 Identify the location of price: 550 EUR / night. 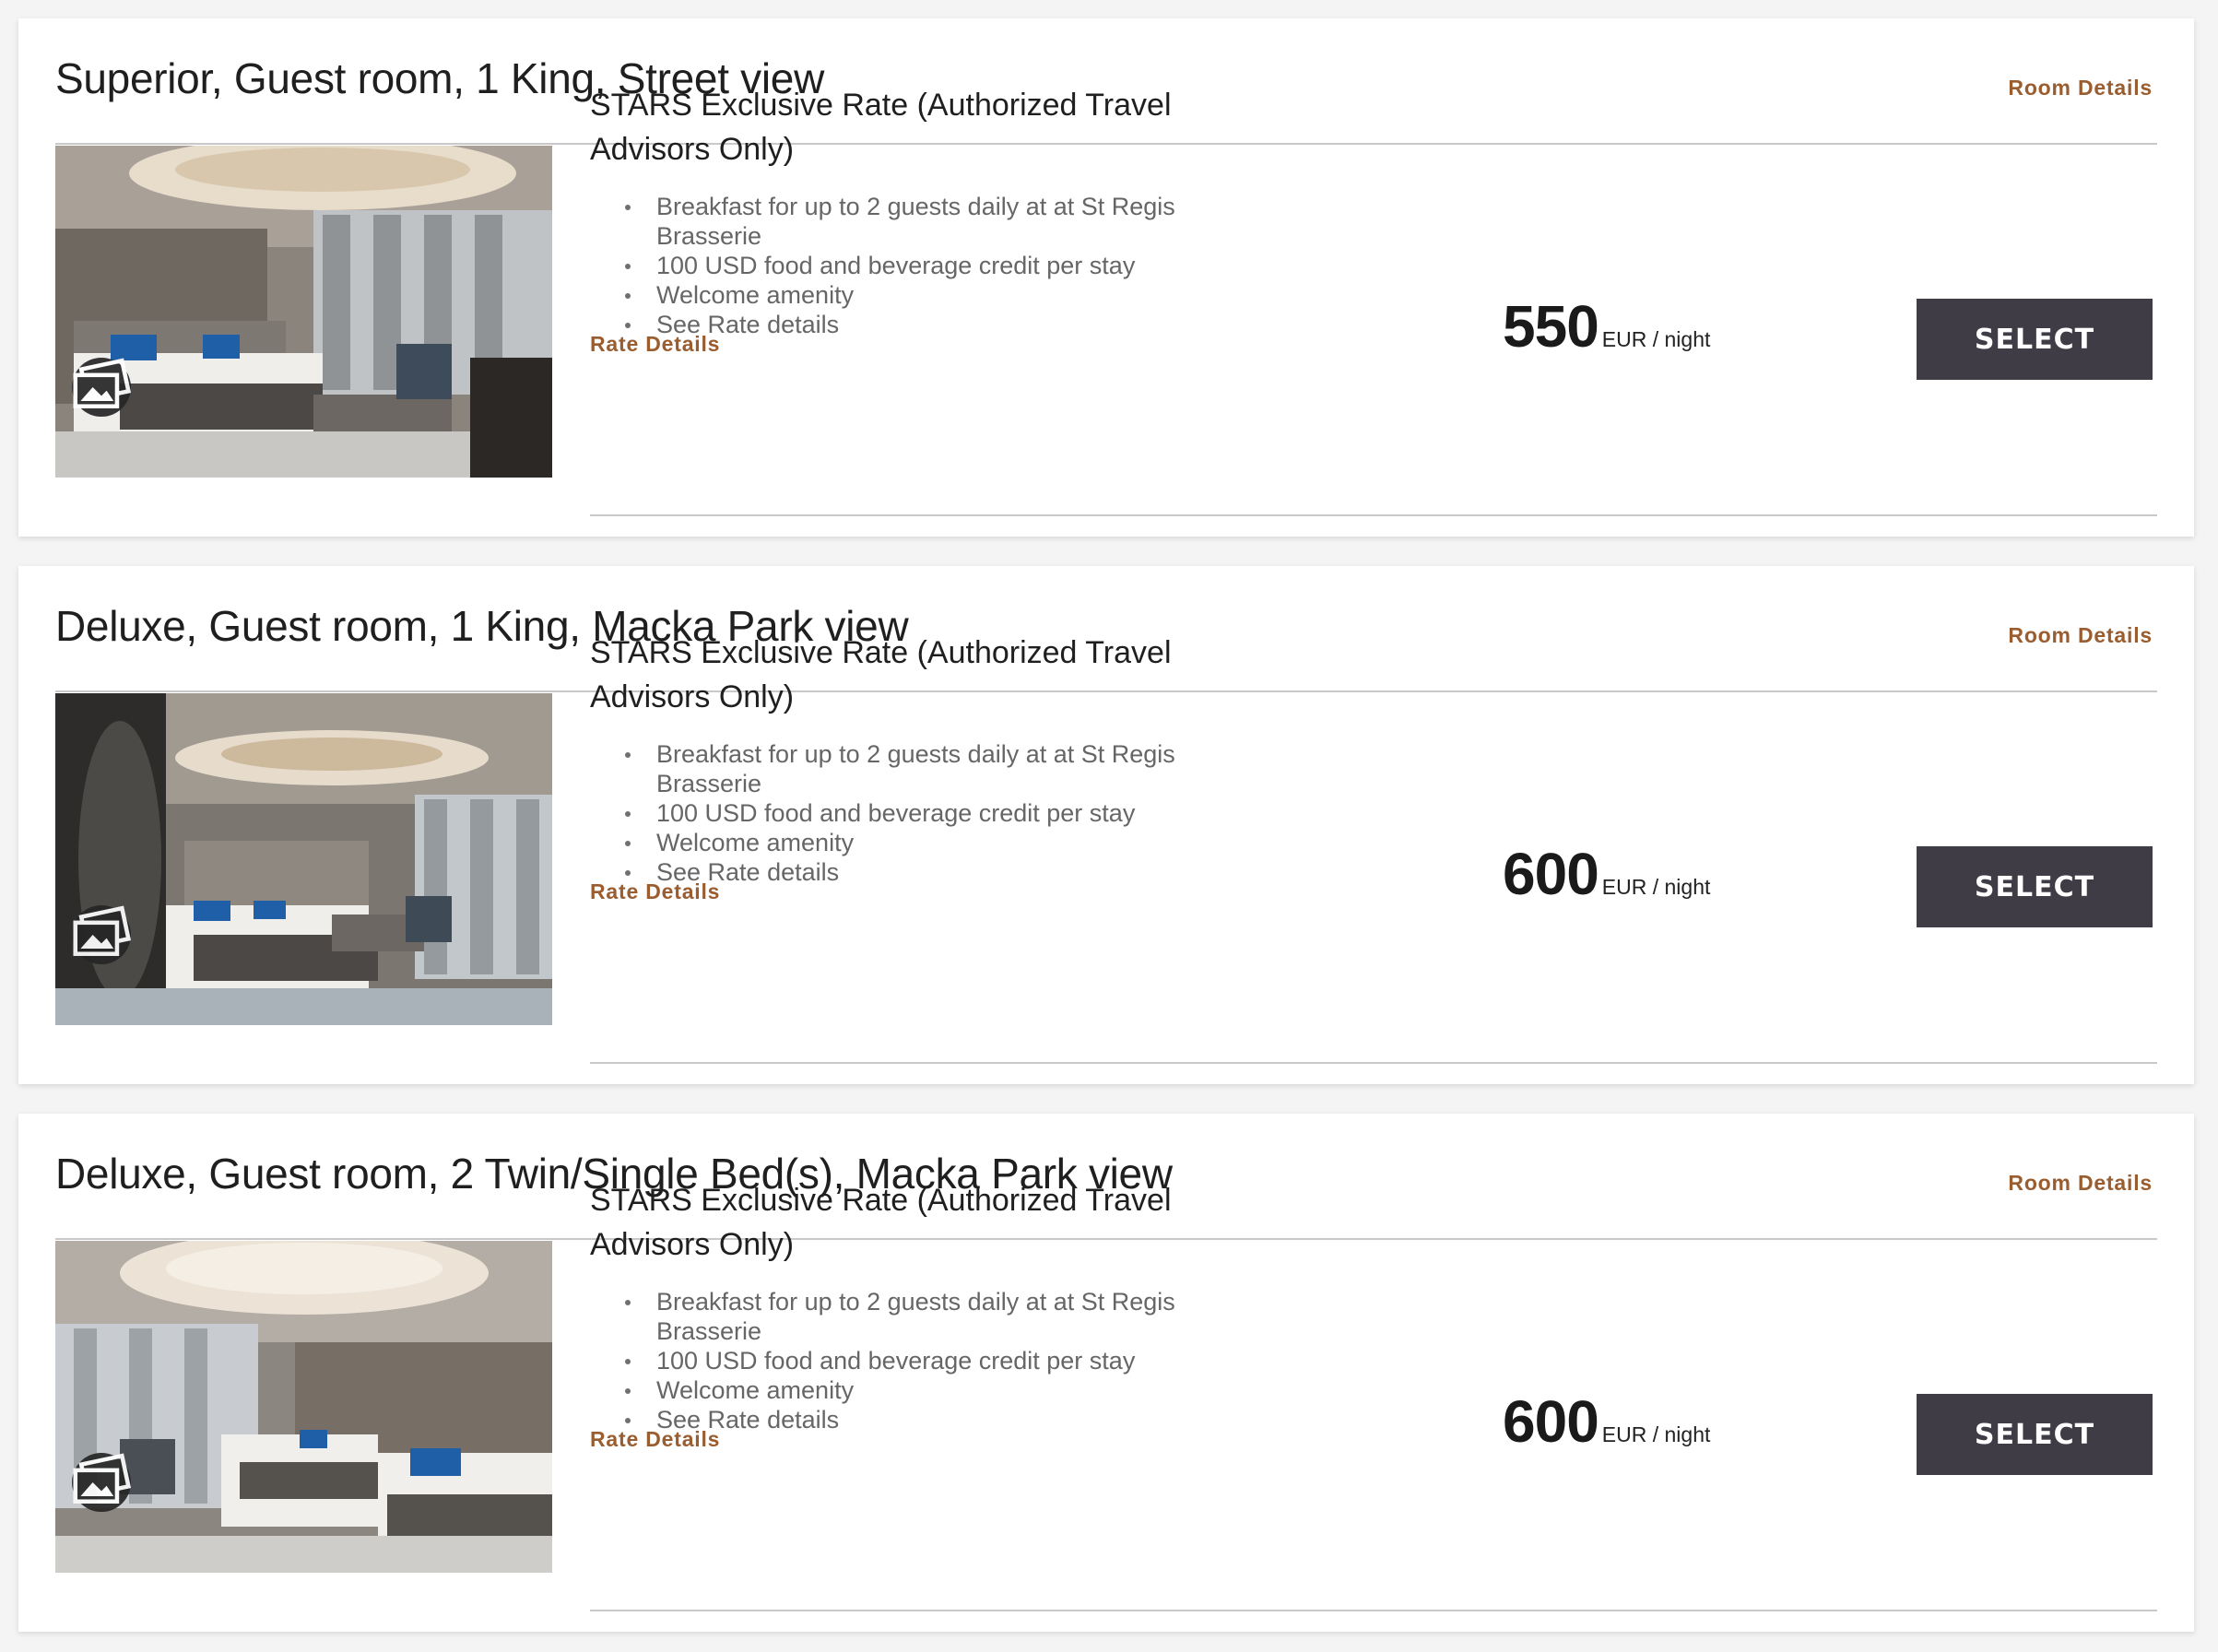
(1606, 326).